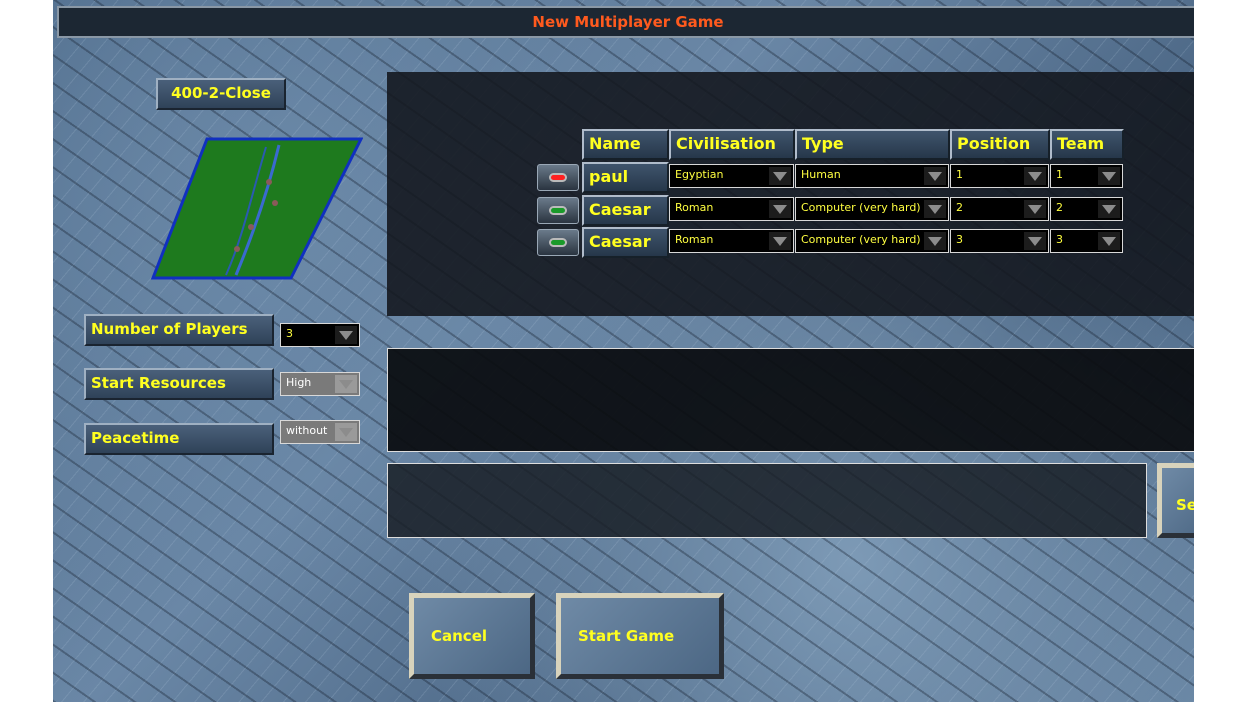 The height and width of the screenshot is (702, 1248). I want to click on start-game-button: Start Game, so click(640, 636).